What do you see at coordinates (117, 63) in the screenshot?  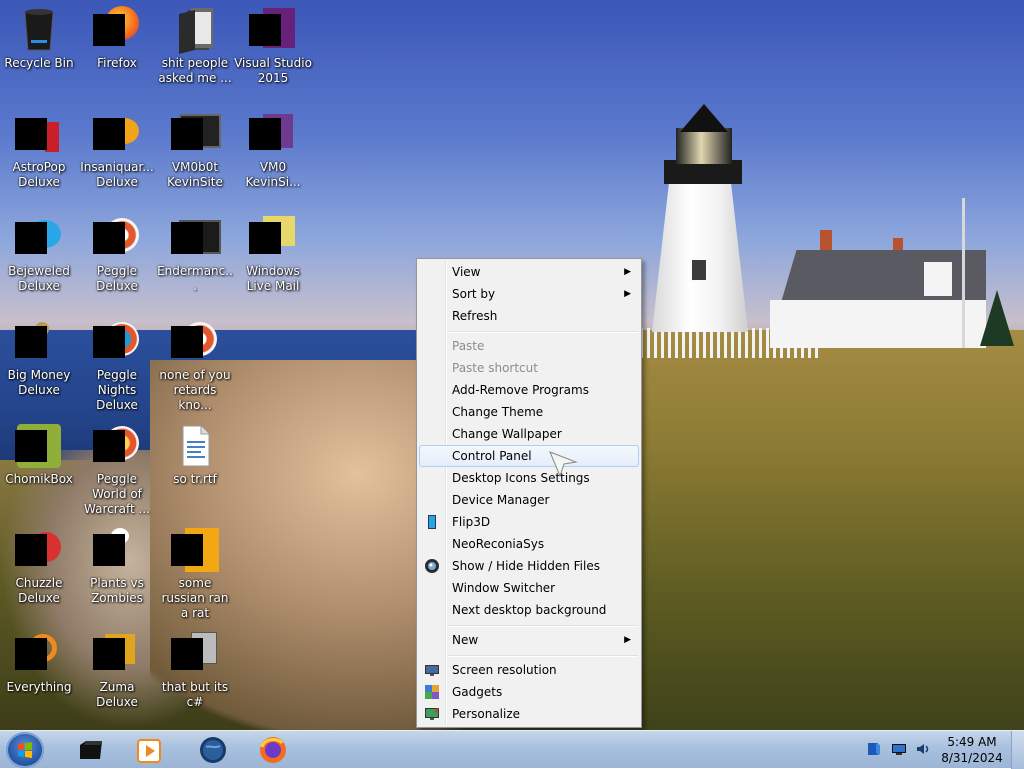 I see `desktop-icon-label: Firefox` at bounding box center [117, 63].